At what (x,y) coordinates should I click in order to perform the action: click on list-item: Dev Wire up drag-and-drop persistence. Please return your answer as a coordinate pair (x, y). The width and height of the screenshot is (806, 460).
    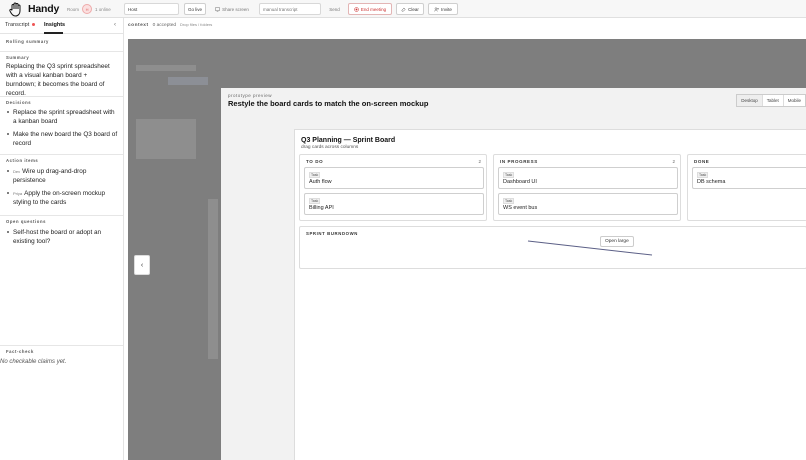
    Looking at the image, I should click on (62, 176).